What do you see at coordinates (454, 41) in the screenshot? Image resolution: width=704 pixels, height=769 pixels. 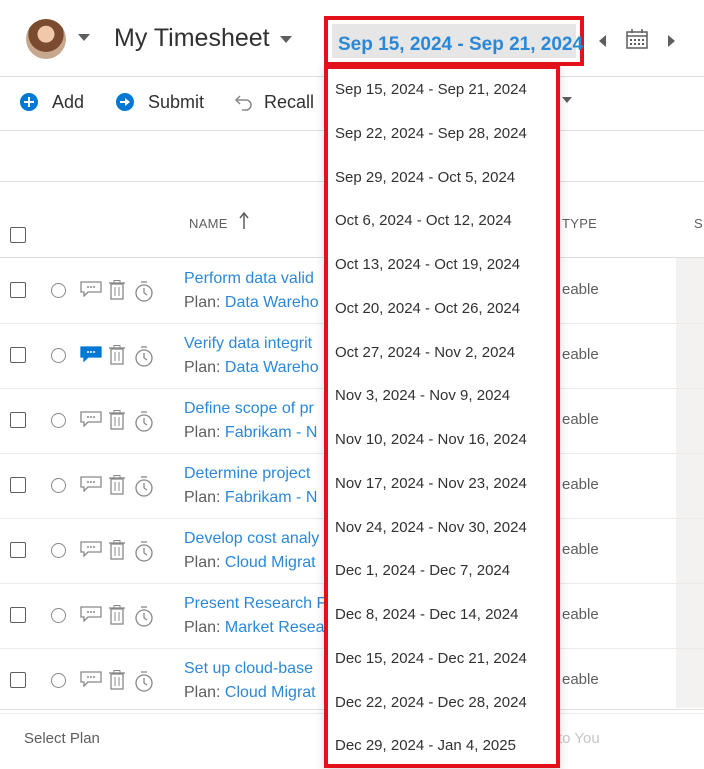 I see `date-range-button: Sep 15, 2024 - Sep 21, 2024` at bounding box center [454, 41].